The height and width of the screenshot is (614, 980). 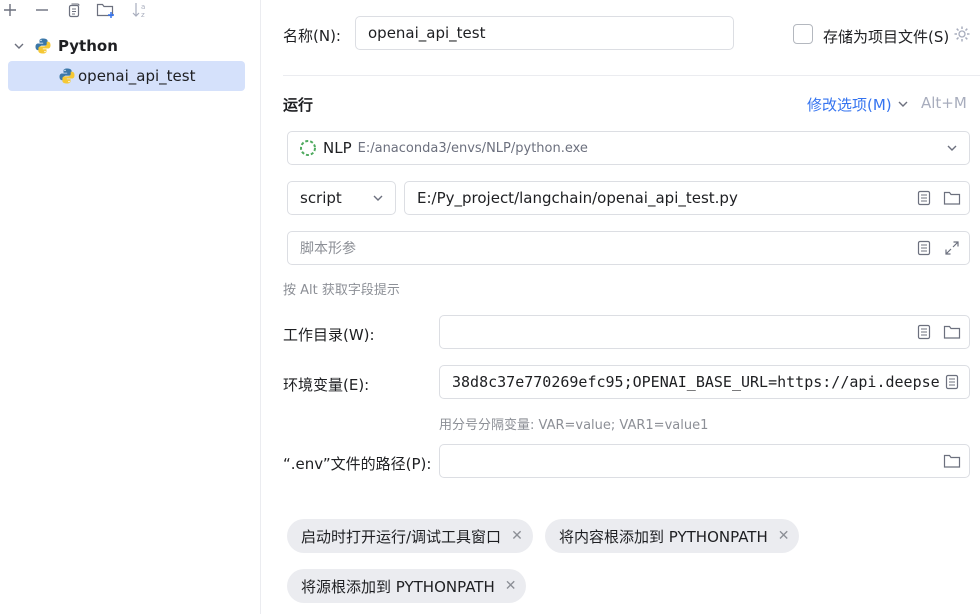 I want to click on divider, so click(x=631, y=75).